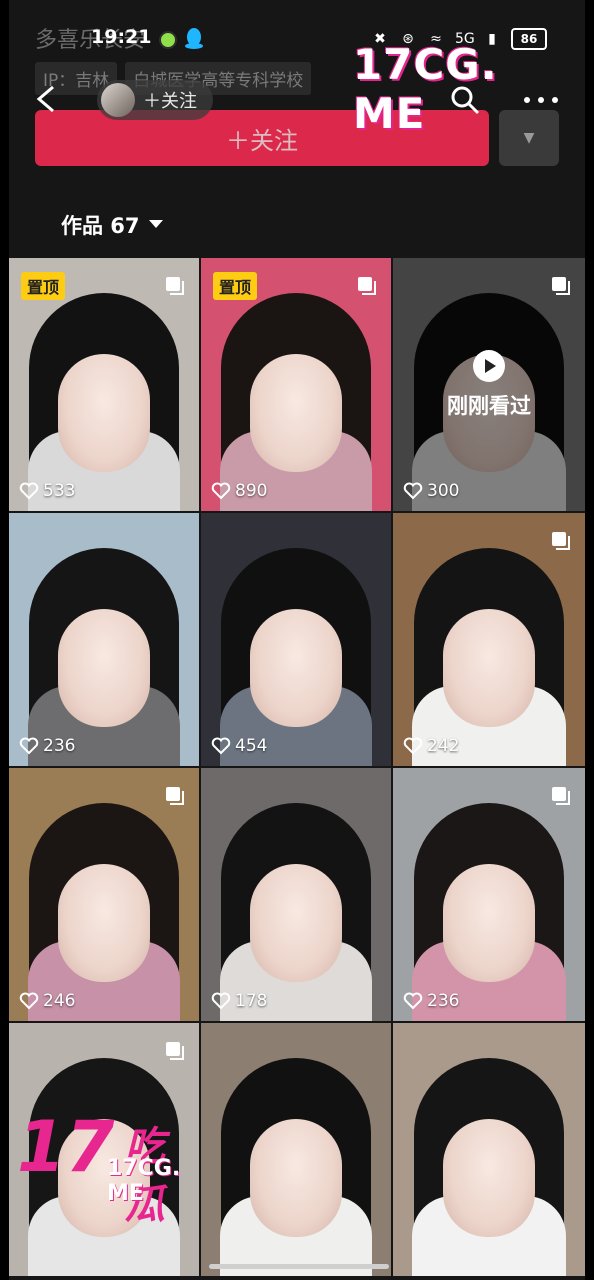 Image resolution: width=594 pixels, height=1280 pixels. I want to click on play-icon, so click(489, 366).